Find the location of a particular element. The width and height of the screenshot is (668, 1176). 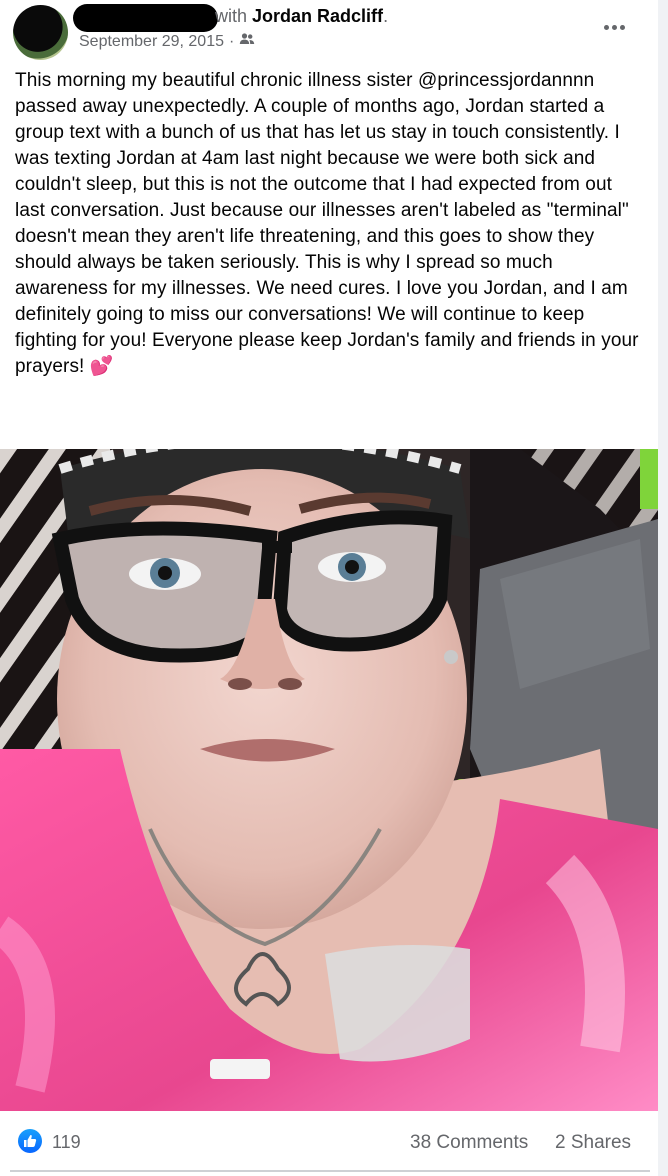

with-label: with is located at coordinates (231, 16).